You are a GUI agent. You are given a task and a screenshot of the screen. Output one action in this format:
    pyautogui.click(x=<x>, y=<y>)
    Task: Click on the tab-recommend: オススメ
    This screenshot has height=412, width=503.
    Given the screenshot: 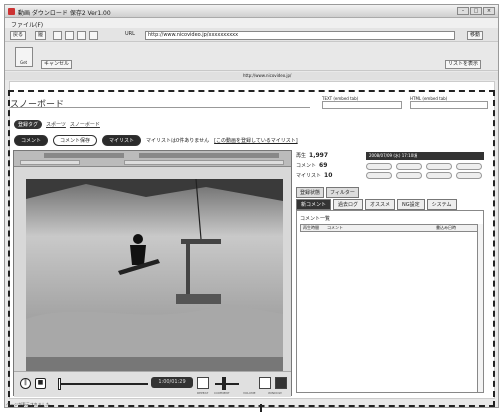 What is the action you would take?
    pyautogui.click(x=380, y=204)
    